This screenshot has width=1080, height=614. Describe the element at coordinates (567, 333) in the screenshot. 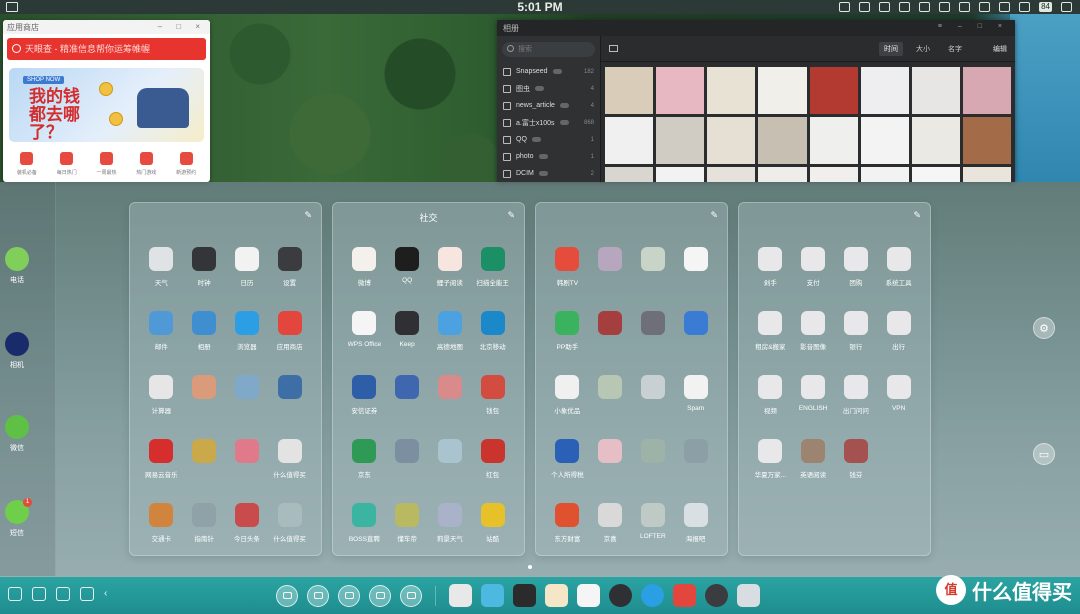

I see `app-icon-tile: PP助手` at that location.